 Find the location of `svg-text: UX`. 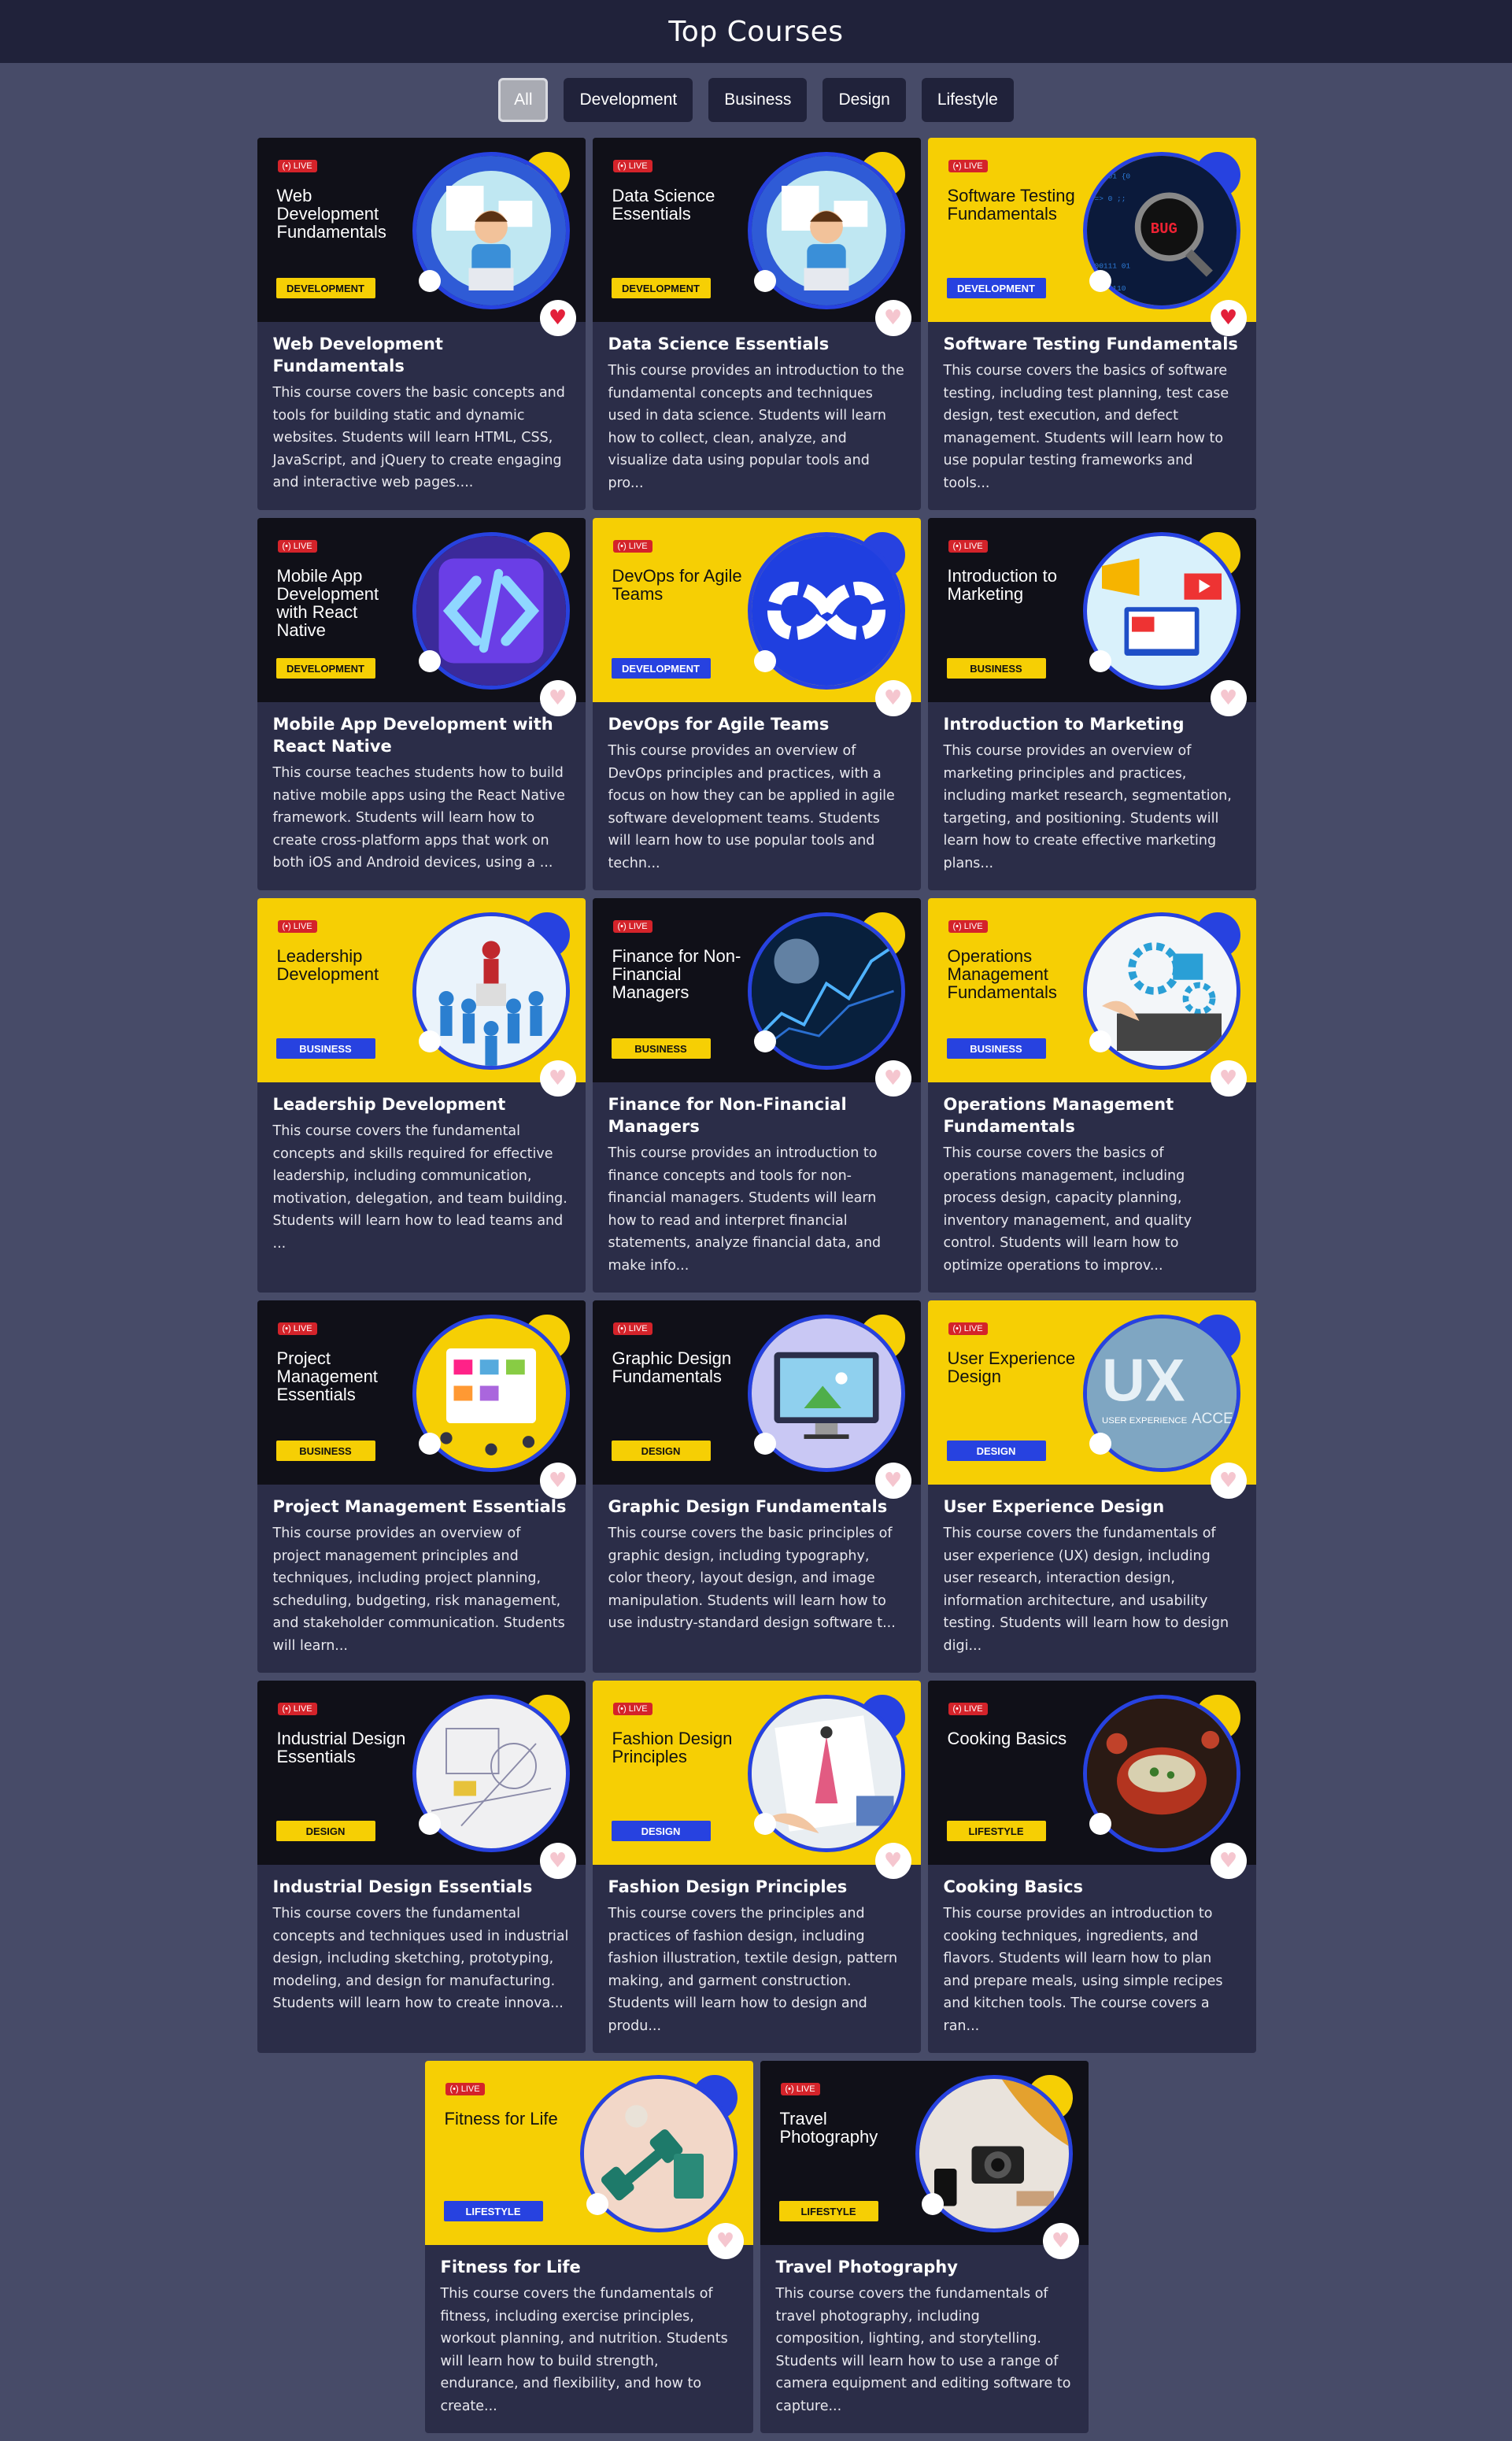

svg-text: UX is located at coordinates (1143, 1381).